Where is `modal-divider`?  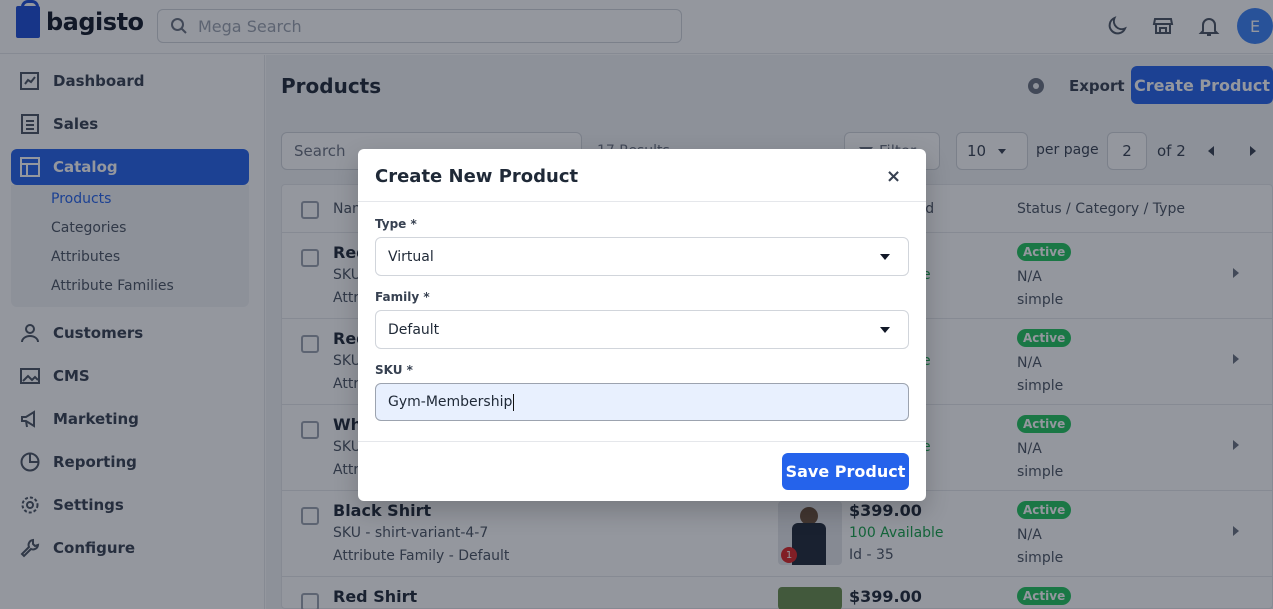
modal-divider is located at coordinates (642, 441).